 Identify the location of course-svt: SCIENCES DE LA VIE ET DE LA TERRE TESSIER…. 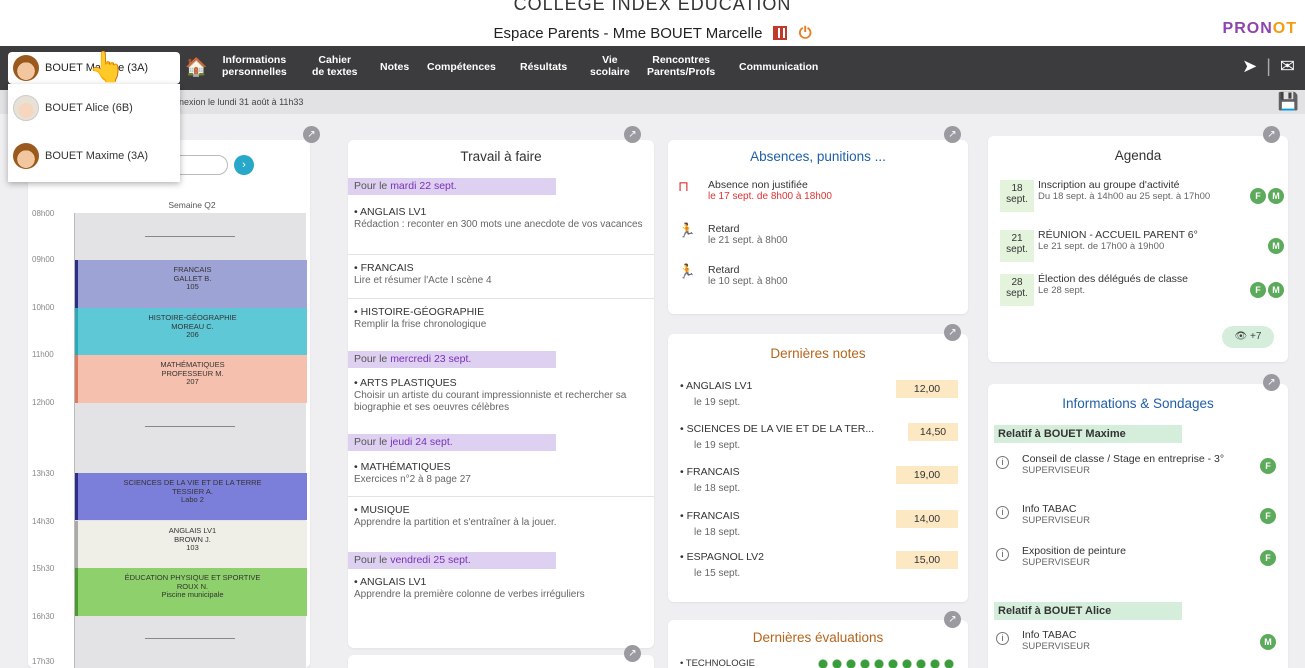
(191, 496).